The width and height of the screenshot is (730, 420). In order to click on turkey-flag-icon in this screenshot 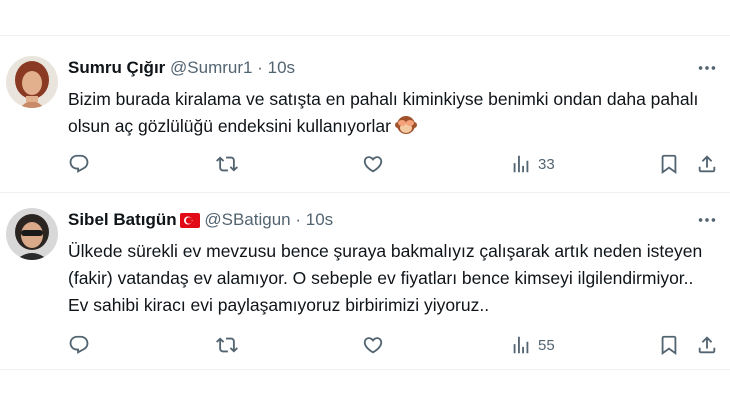, I will do `click(189, 223)`.